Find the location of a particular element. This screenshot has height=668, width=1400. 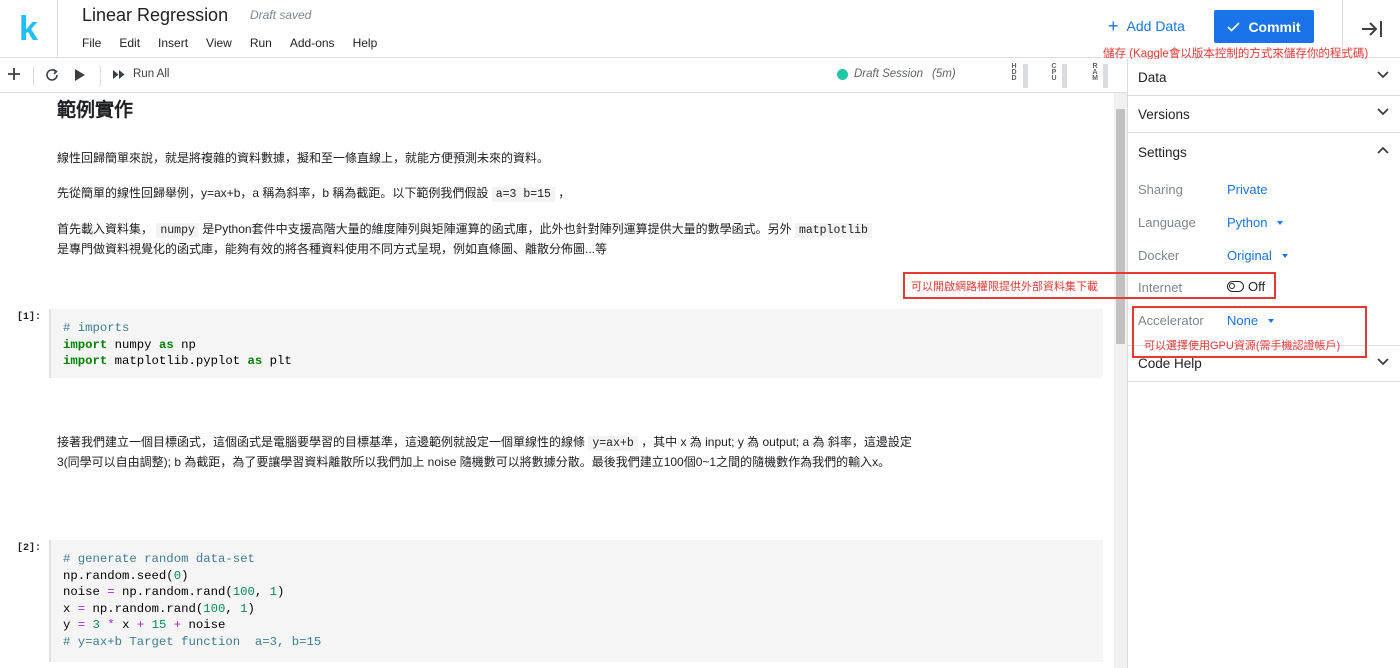

plus-icon is located at coordinates (14, 74).